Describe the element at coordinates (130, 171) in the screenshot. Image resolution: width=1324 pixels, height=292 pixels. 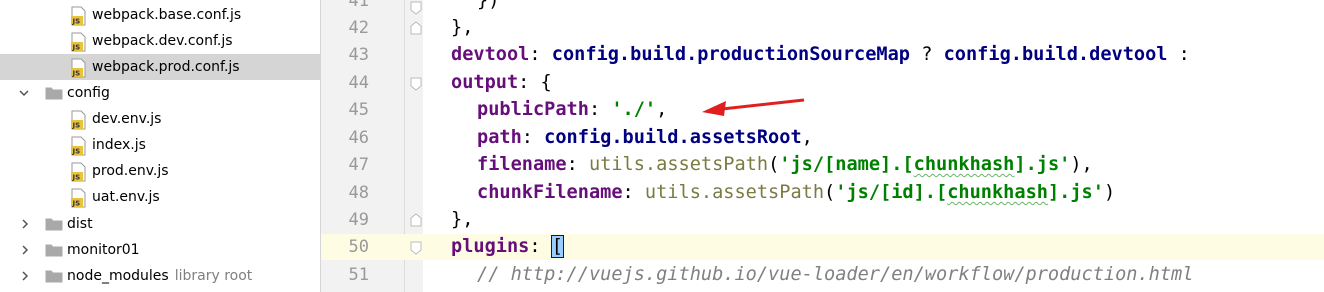
I see `tree-item-label: prod.env.js` at that location.